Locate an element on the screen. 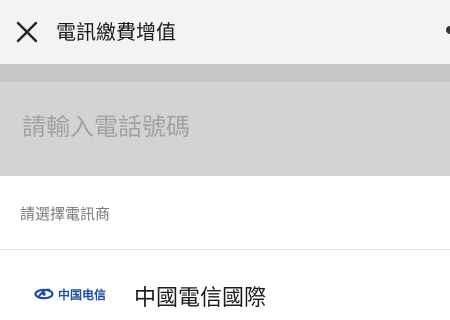  page-title: 電訊繳費增值 is located at coordinates (116, 32).